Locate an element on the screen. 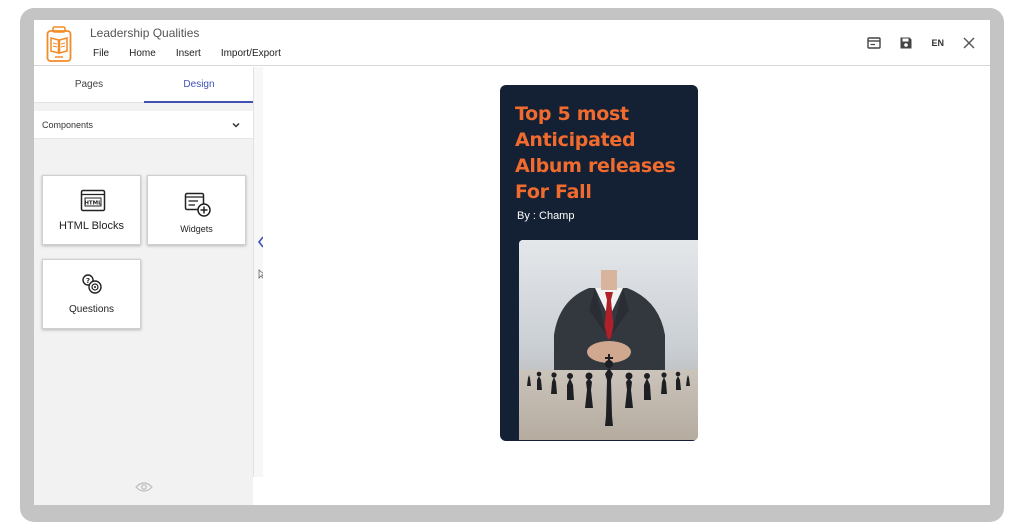 This screenshot has height=525, width=1024. tab-design: Design is located at coordinates (199, 85).